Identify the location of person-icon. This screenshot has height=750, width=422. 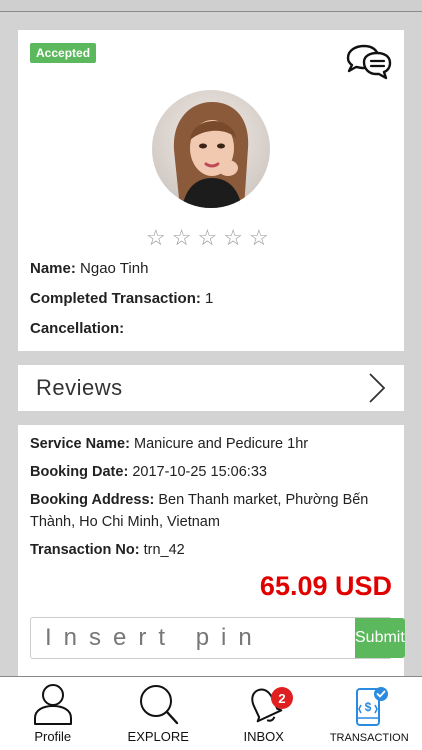
(52, 704).